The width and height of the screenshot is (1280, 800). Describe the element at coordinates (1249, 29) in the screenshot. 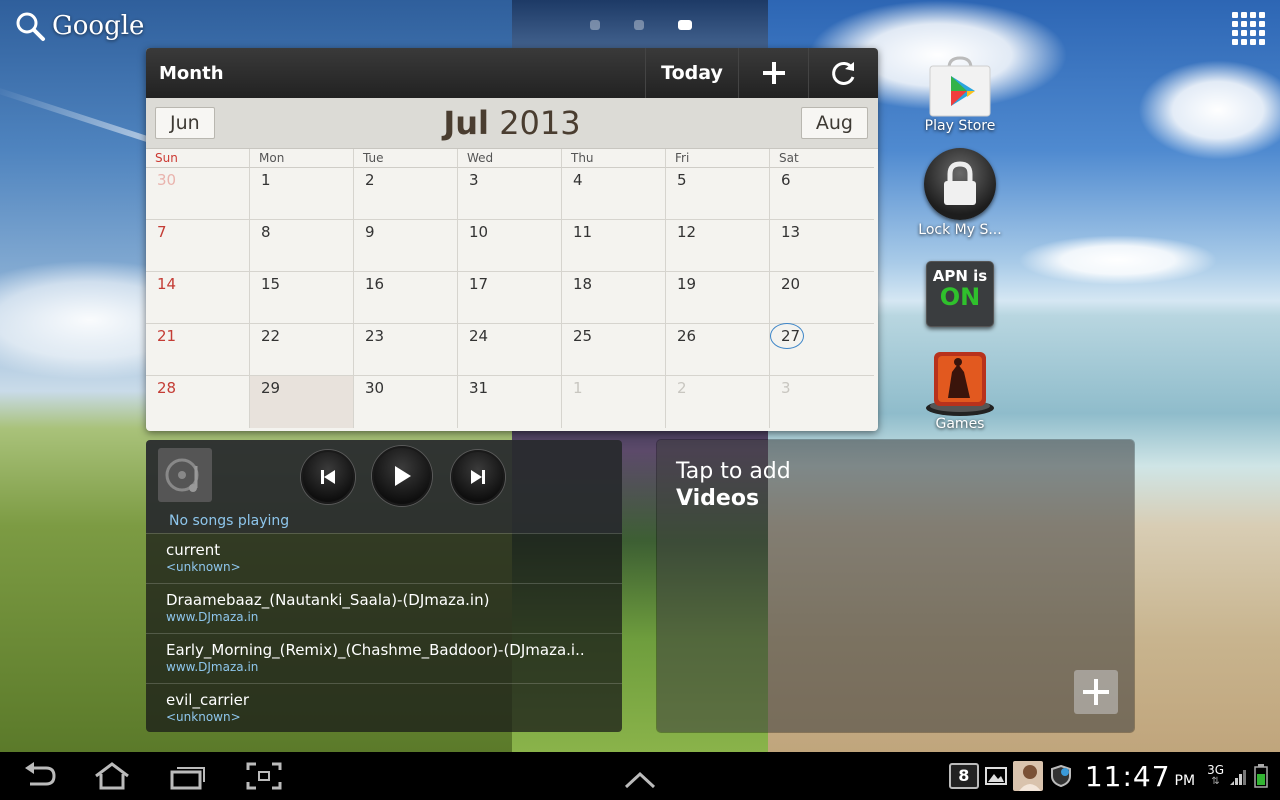

I see `apps-grid-icon` at that location.